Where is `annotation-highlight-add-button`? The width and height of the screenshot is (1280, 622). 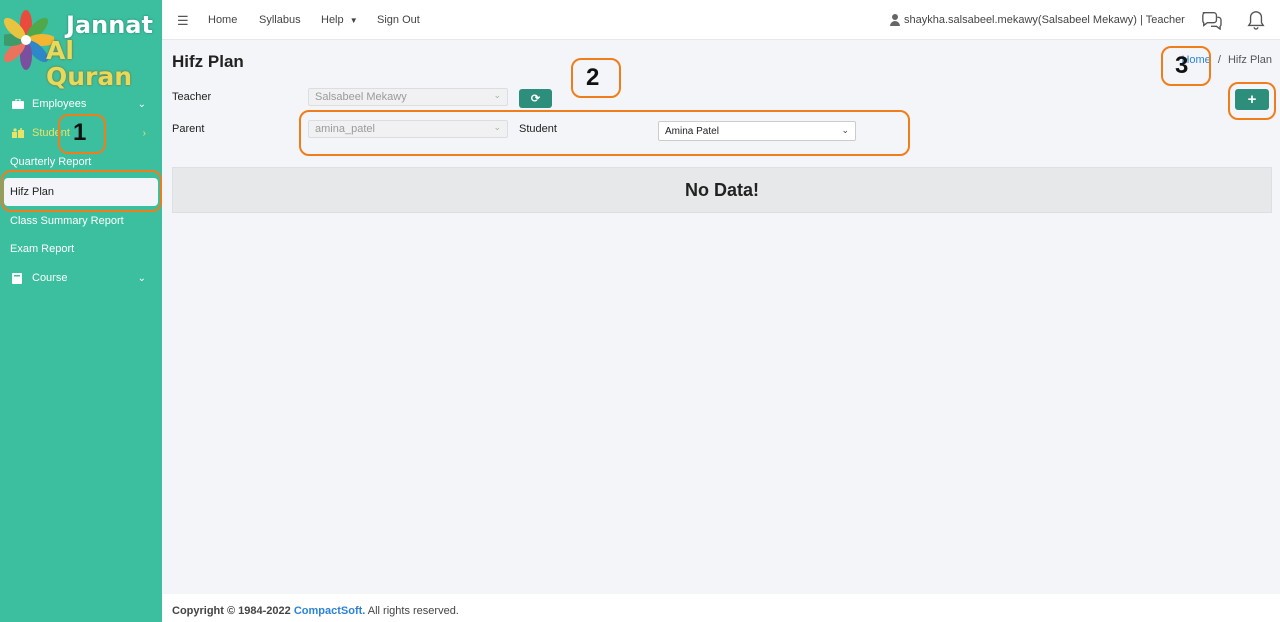
annotation-highlight-add-button is located at coordinates (1252, 101).